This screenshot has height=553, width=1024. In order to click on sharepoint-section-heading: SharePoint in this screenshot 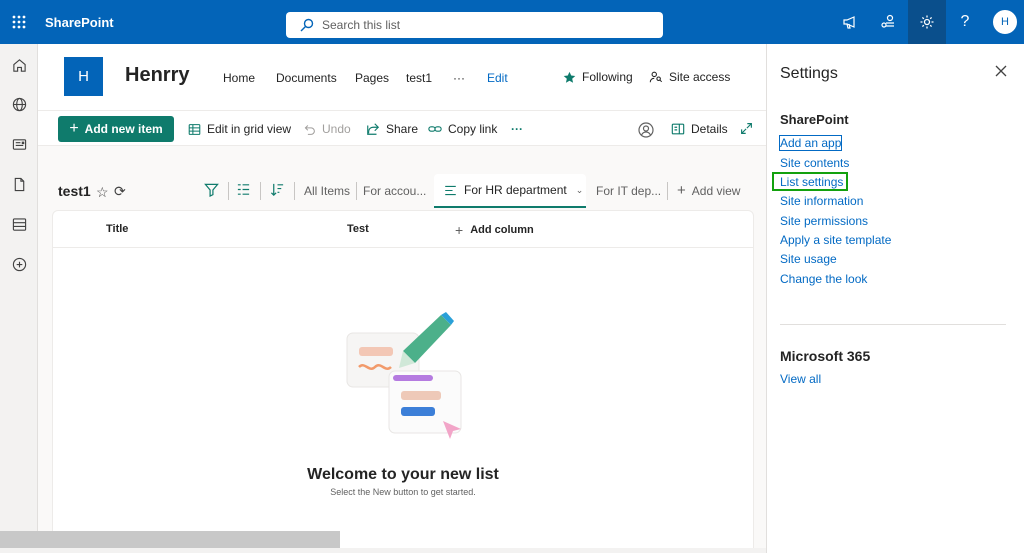, I will do `click(814, 119)`.